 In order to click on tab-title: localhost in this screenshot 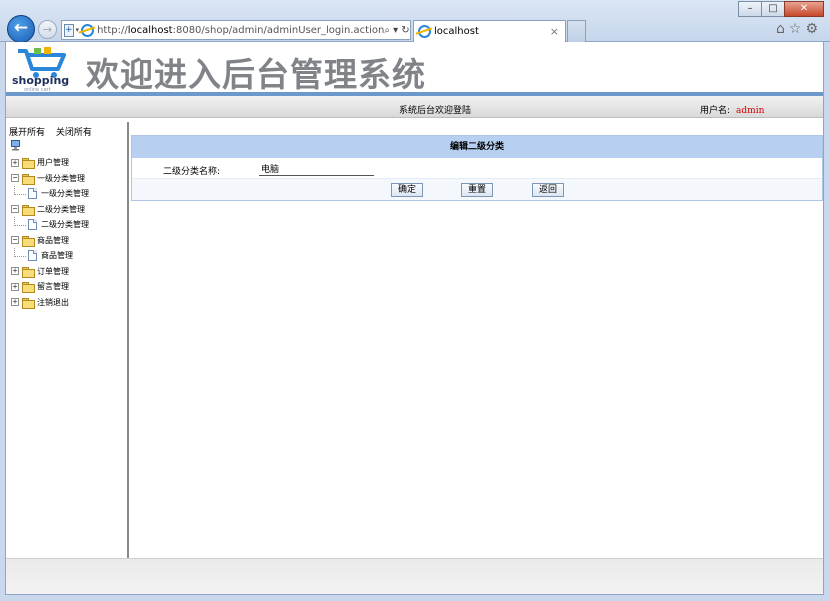, I will do `click(456, 31)`.